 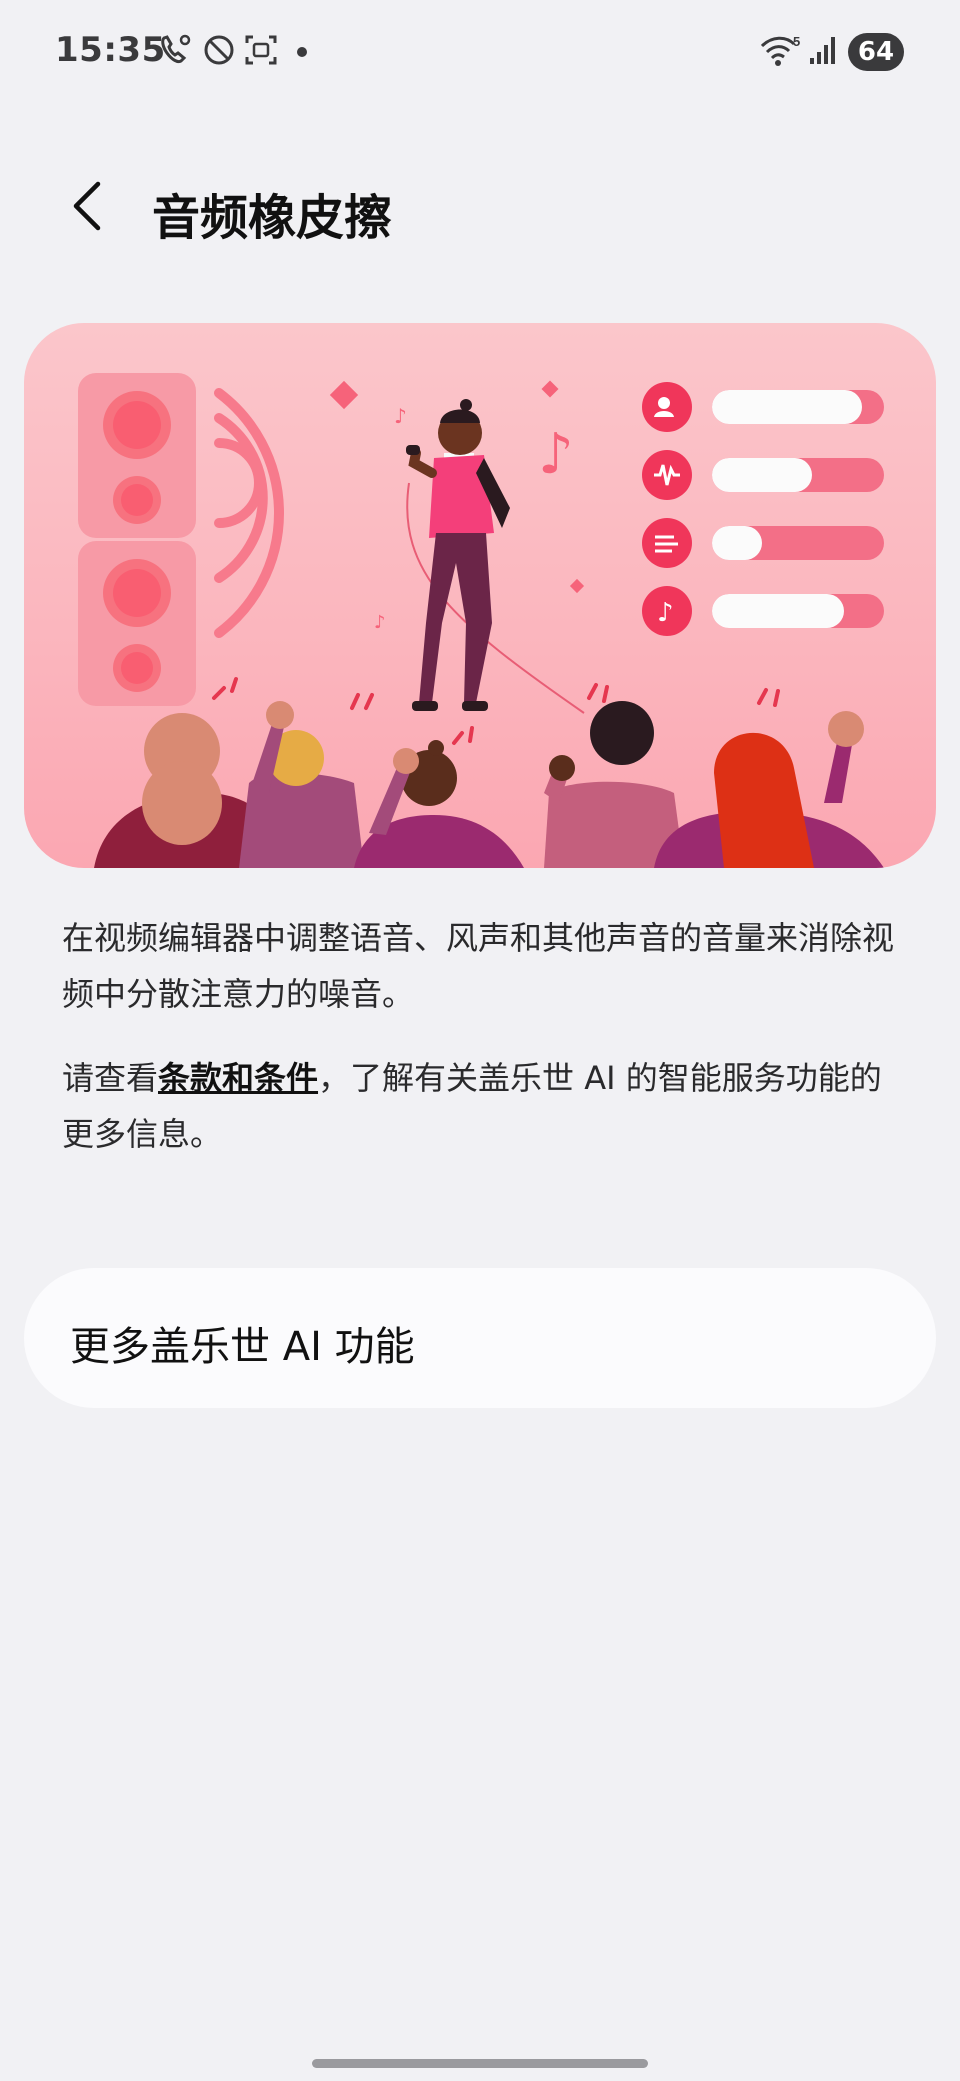 What do you see at coordinates (478, 966) in the screenshot?
I see `feature-description: 在视频编辑器中调整语音、风声和其他声音的音量来消除视频中分散注意力的噪音。` at bounding box center [478, 966].